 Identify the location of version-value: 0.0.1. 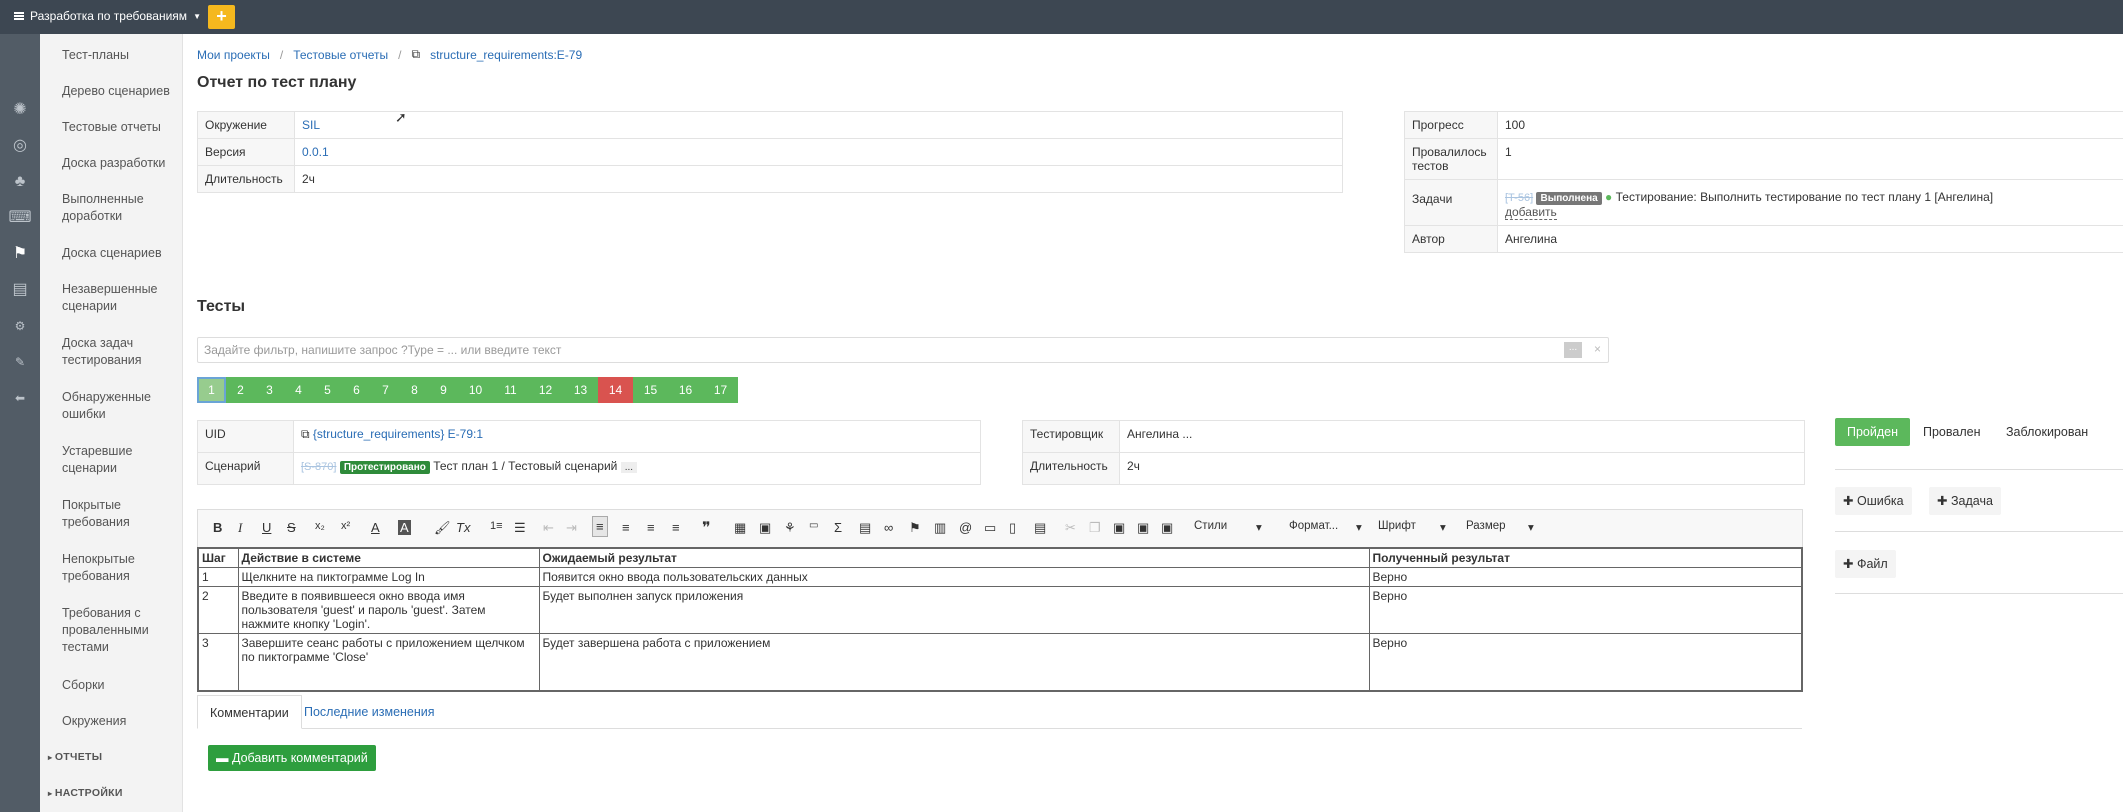
(315, 152).